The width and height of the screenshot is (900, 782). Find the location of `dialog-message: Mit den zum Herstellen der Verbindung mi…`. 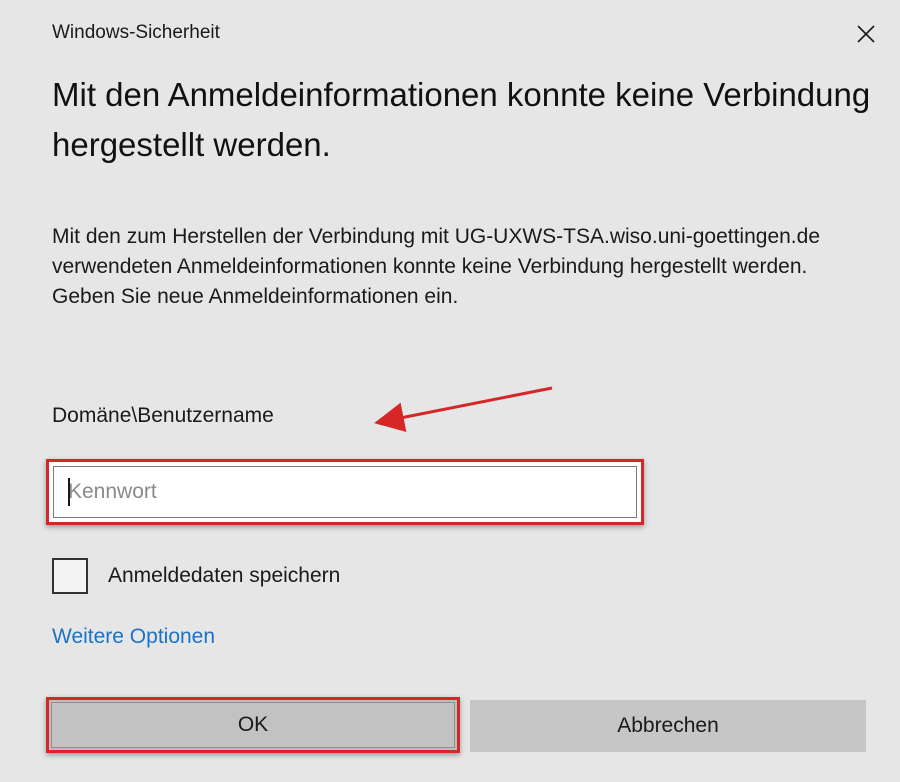

dialog-message: Mit den zum Herstellen der Verbindung mi… is located at coordinates (436, 266).